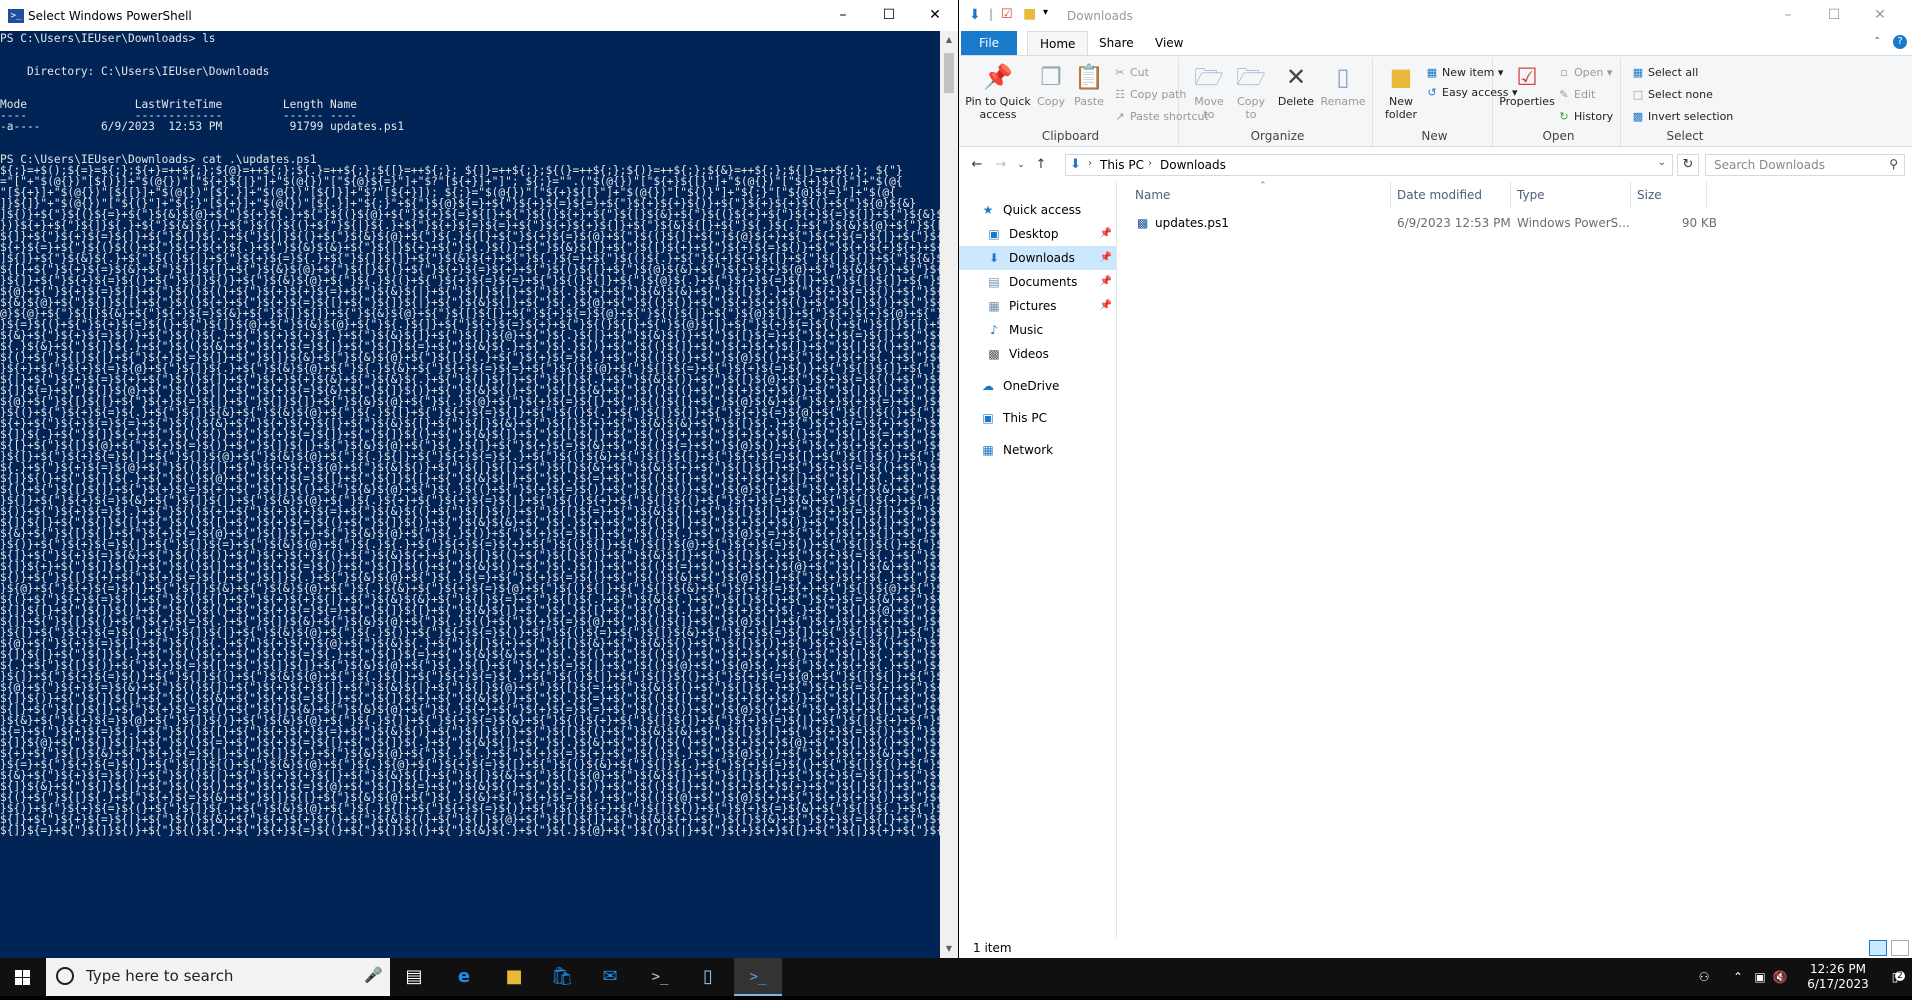 This screenshot has width=1912, height=1000. Describe the element at coordinates (1682, 116) in the screenshot. I see `invert-selection-button: ▩ Invert selection` at that location.